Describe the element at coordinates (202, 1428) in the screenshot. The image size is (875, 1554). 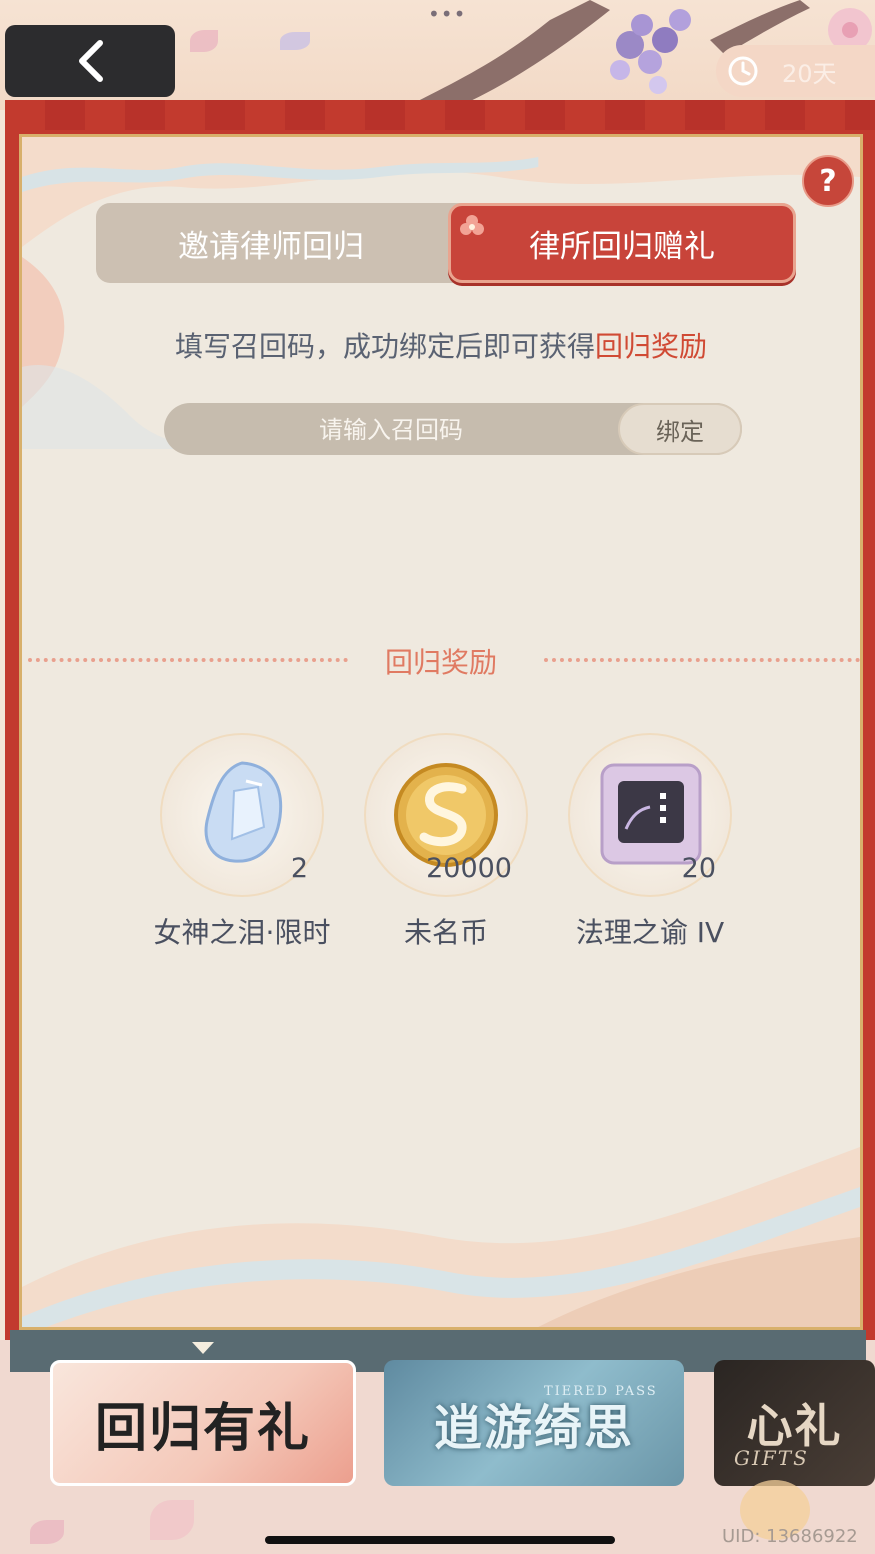
I see `banner-title: 回归有礼` at that location.